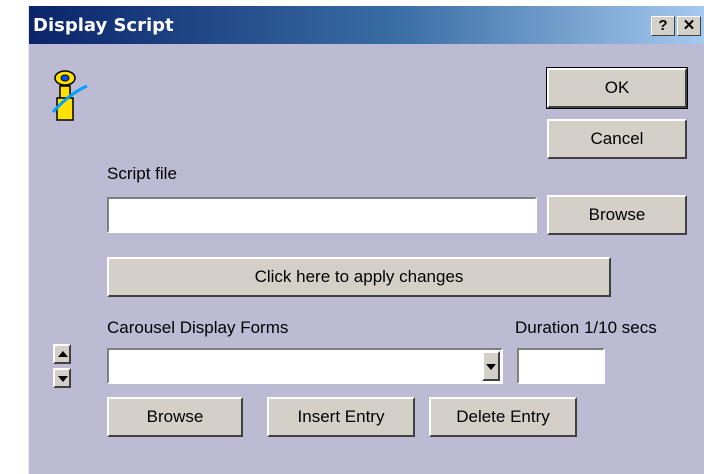 This screenshot has width=704, height=474. Describe the element at coordinates (366, 25) in the screenshot. I see `title-bar: Display Script ? ✕` at that location.